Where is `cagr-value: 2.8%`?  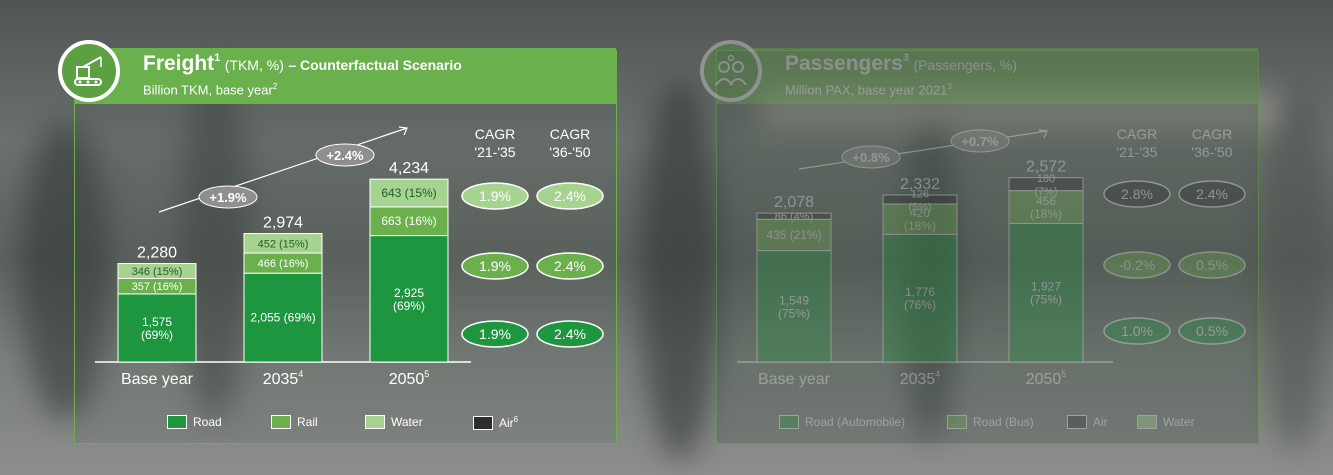 cagr-value: 2.8% is located at coordinates (1137, 194).